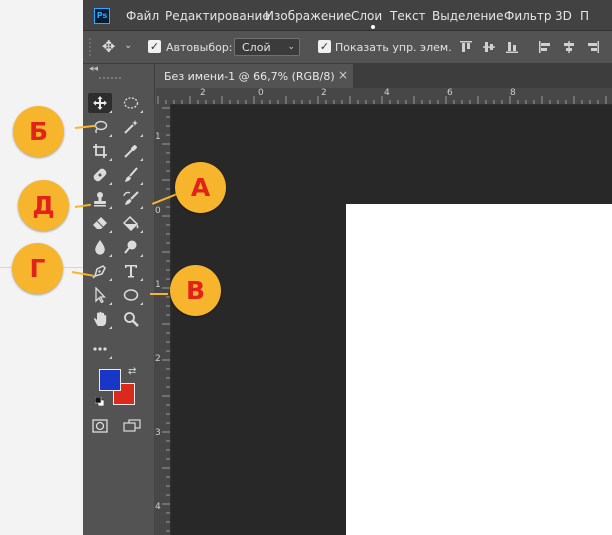 This screenshot has width=612, height=535. Describe the element at coordinates (100, 175) in the screenshot. I see `healing-brush-icon` at that location.